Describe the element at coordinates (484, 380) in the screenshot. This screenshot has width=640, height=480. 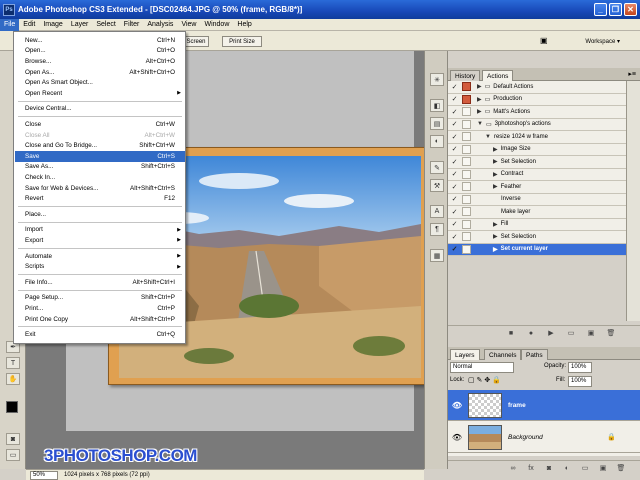
I see `lock-icons: ▢ ✎ ✥ 🔒` at that location.